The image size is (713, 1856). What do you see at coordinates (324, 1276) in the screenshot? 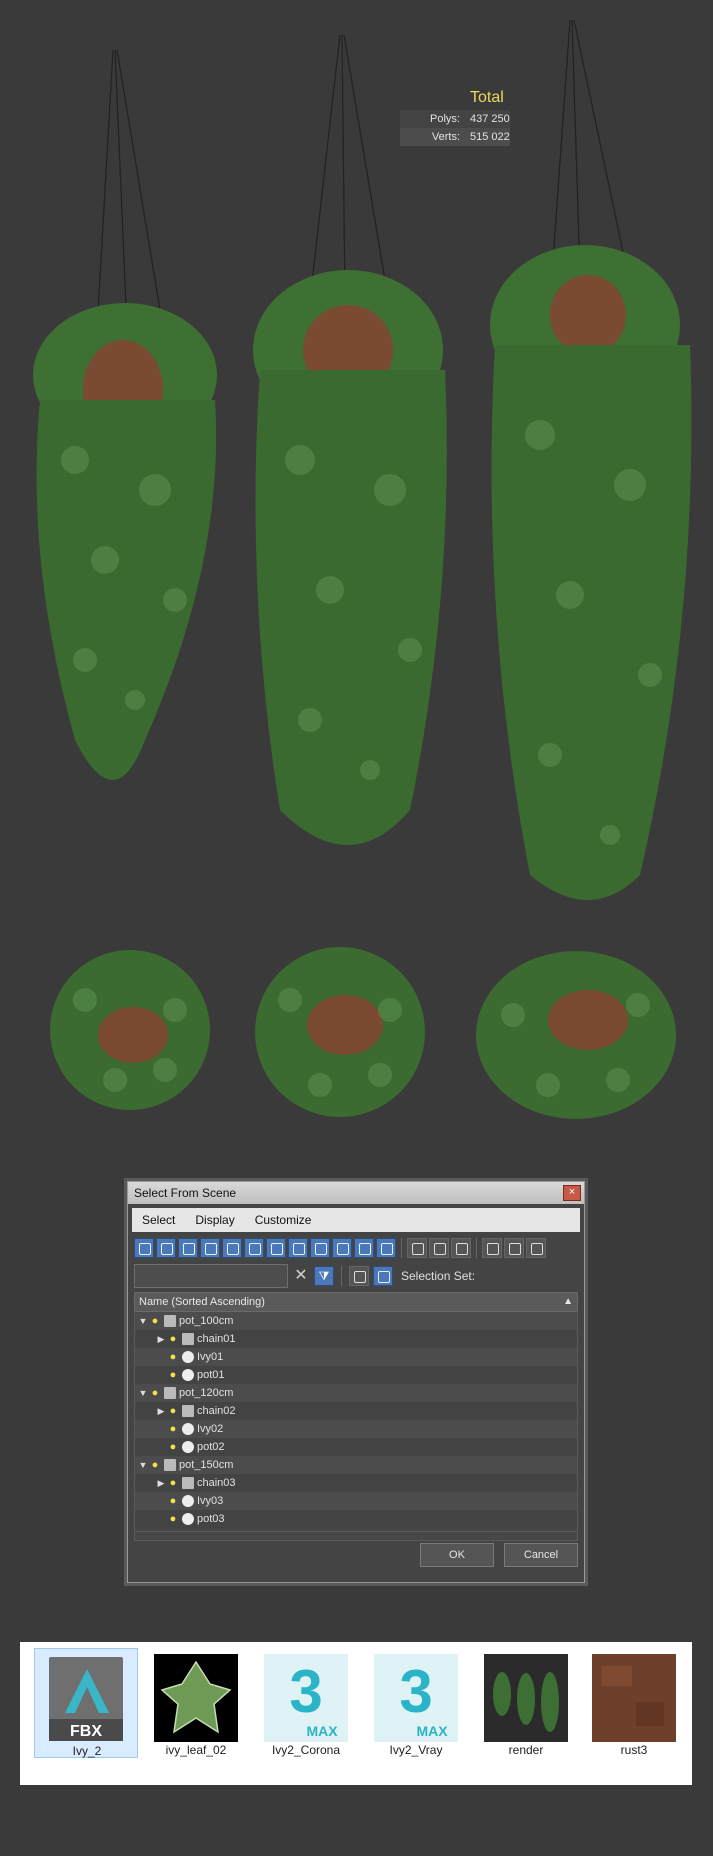
I see `find-case-sensitive-icon: ⧩` at bounding box center [324, 1276].